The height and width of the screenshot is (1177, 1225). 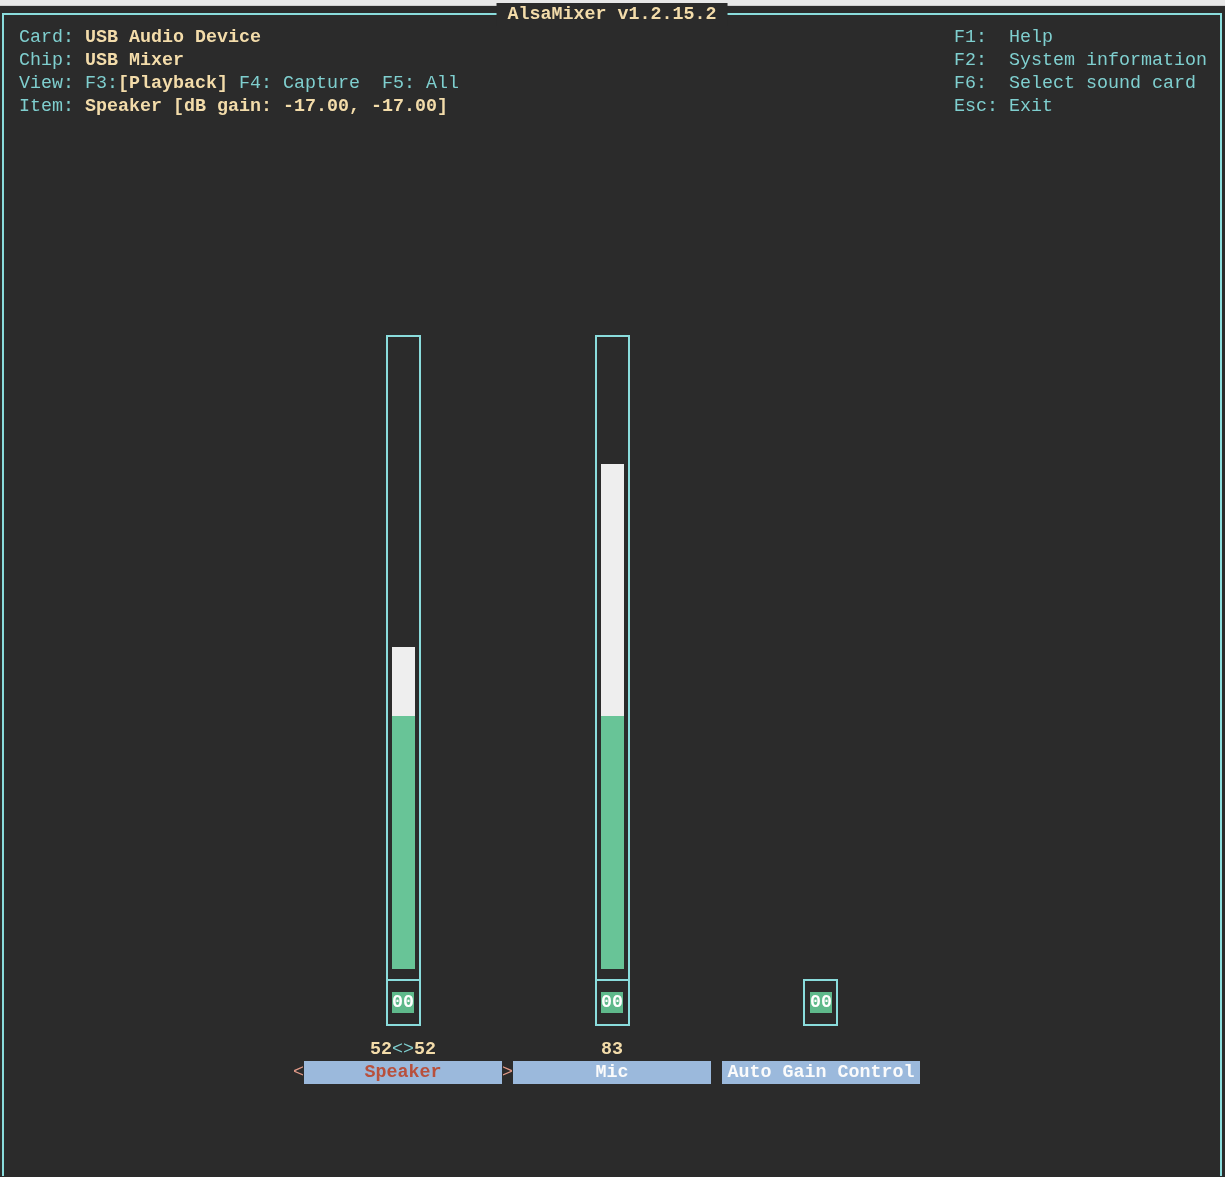 I want to click on field-label: Item:, so click(x=46, y=106).